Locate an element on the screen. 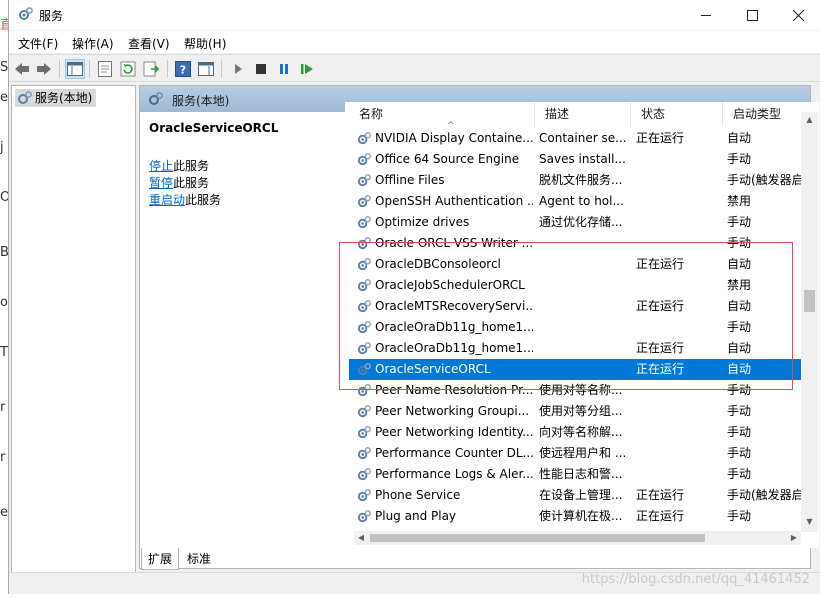  vertical-scroll-thumb is located at coordinates (809, 301).